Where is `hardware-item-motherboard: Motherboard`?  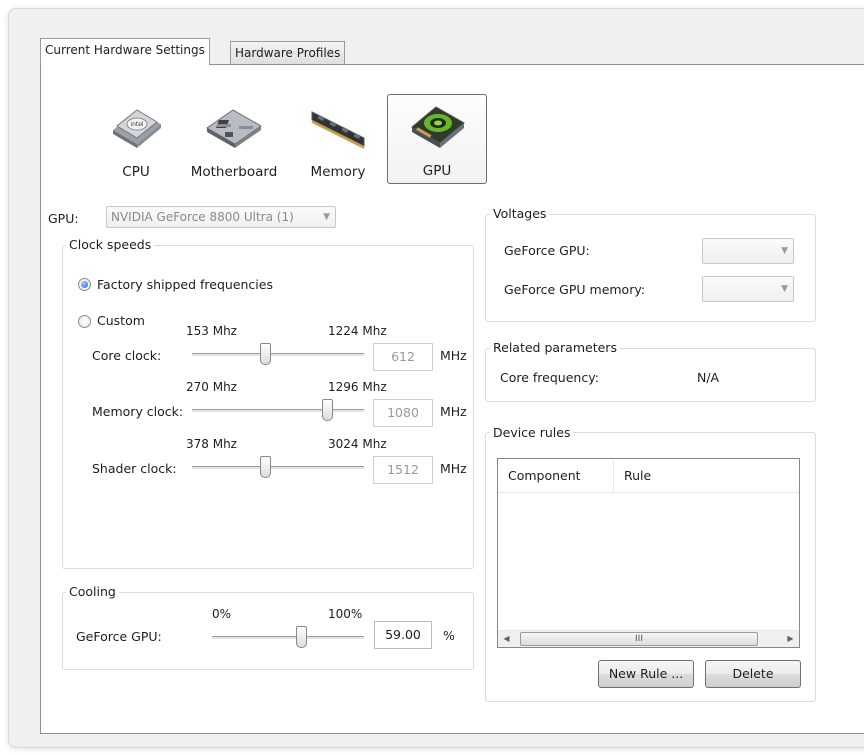
hardware-item-motherboard: Motherboard is located at coordinates (234, 139).